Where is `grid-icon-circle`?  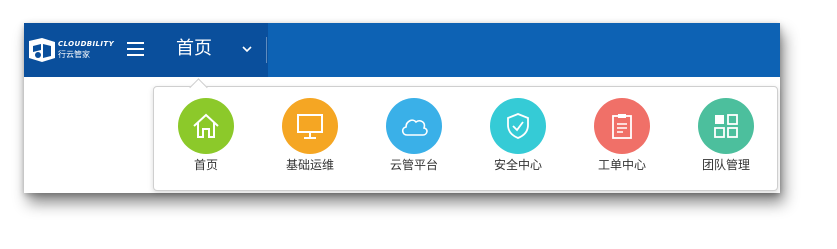
grid-icon-circle is located at coordinates (726, 126).